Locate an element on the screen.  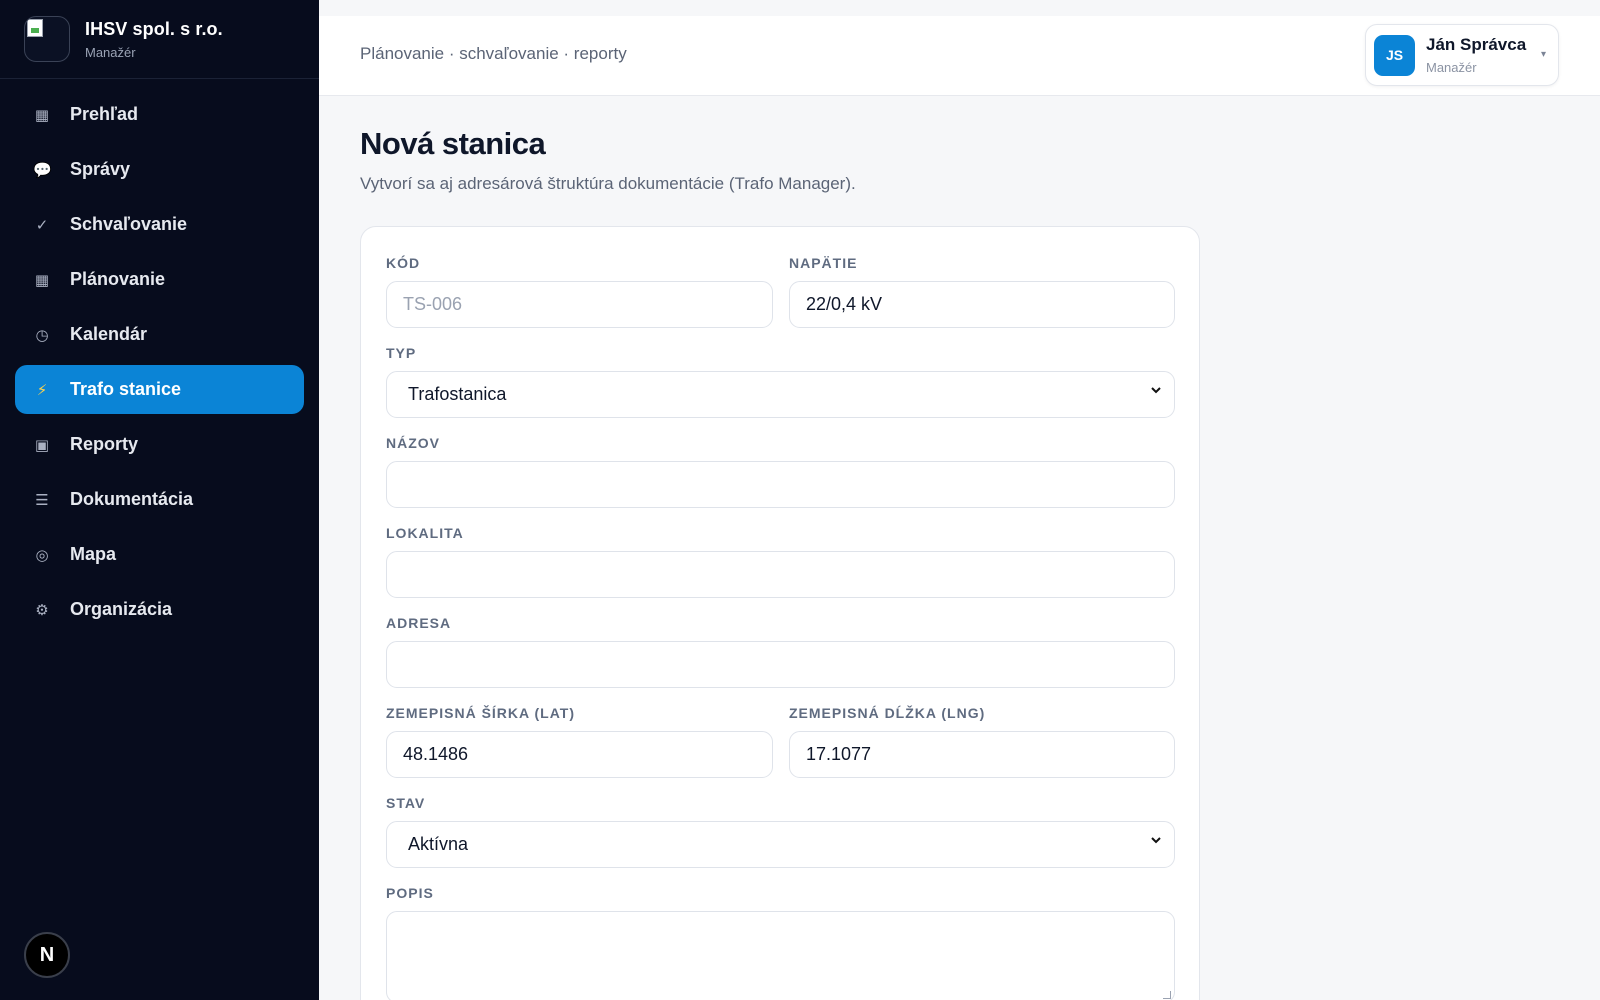
popis-label: POPIS is located at coordinates (410, 893).